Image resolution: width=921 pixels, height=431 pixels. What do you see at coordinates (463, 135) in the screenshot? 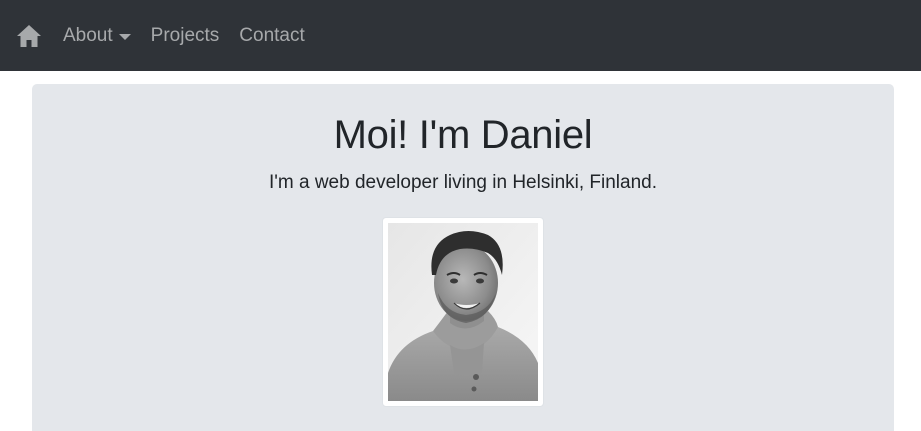
I see `hero-title: Moi! I'm Daniel` at bounding box center [463, 135].